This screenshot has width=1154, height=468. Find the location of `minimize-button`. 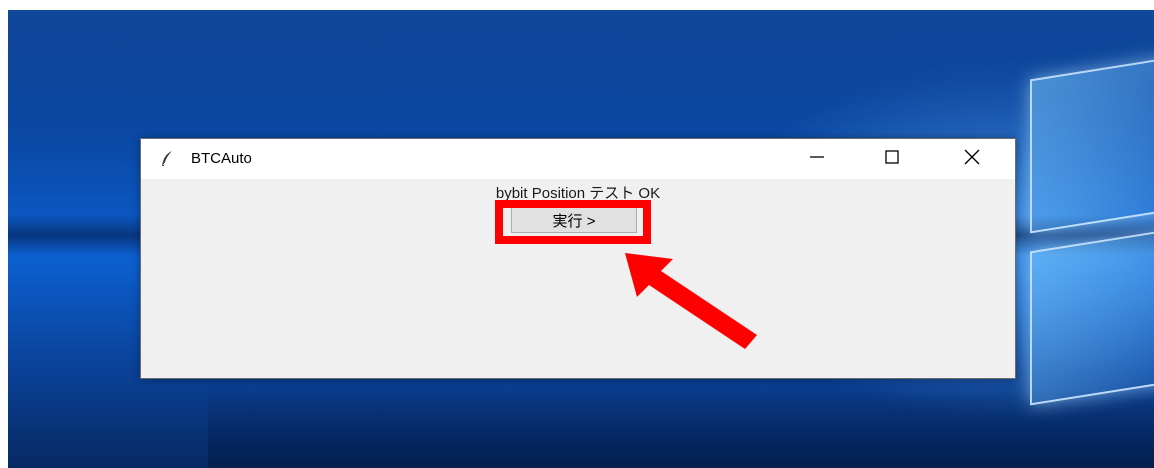

minimize-button is located at coordinates (817, 159).